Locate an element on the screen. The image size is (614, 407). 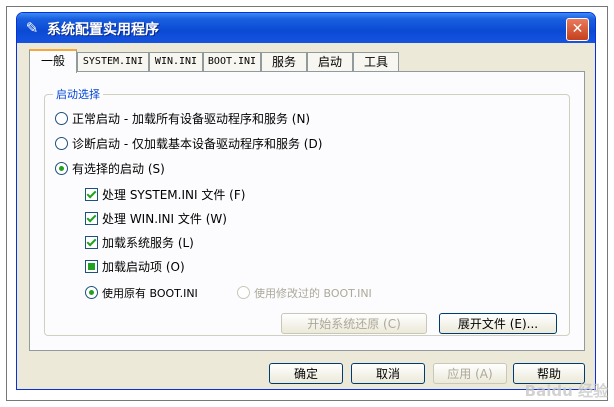
close-button: ✕ is located at coordinates (577, 29).